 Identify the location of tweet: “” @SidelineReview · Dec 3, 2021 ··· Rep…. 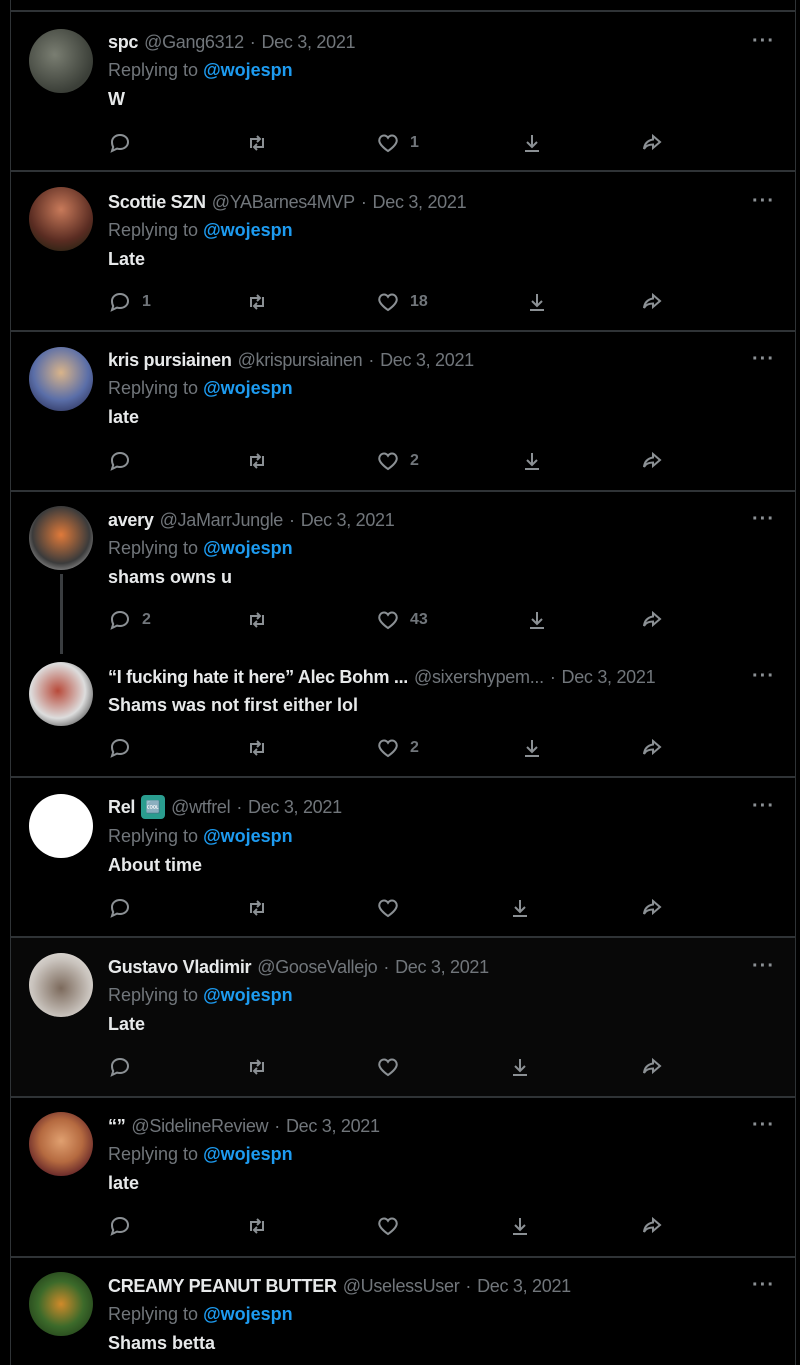
(403, 1178).